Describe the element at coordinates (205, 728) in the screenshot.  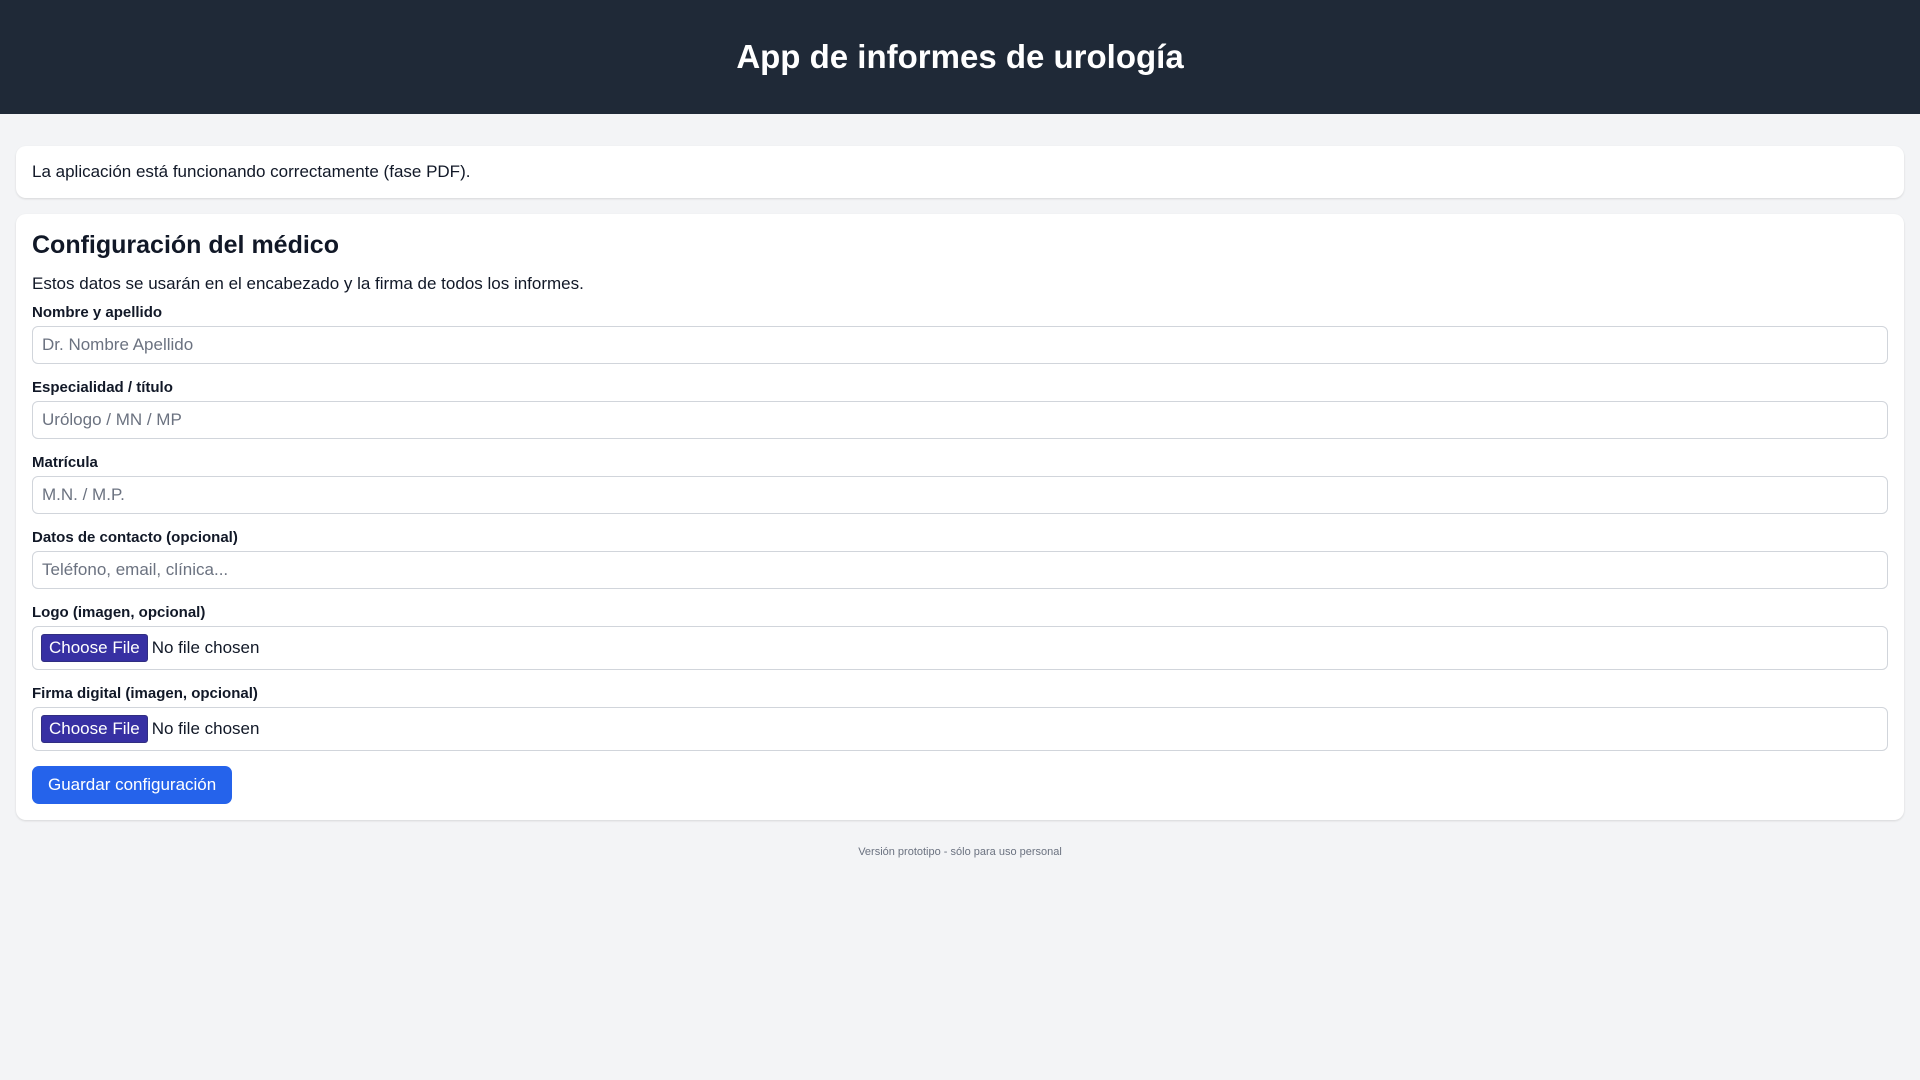
I see `signature-file-status: No file chosen` at that location.